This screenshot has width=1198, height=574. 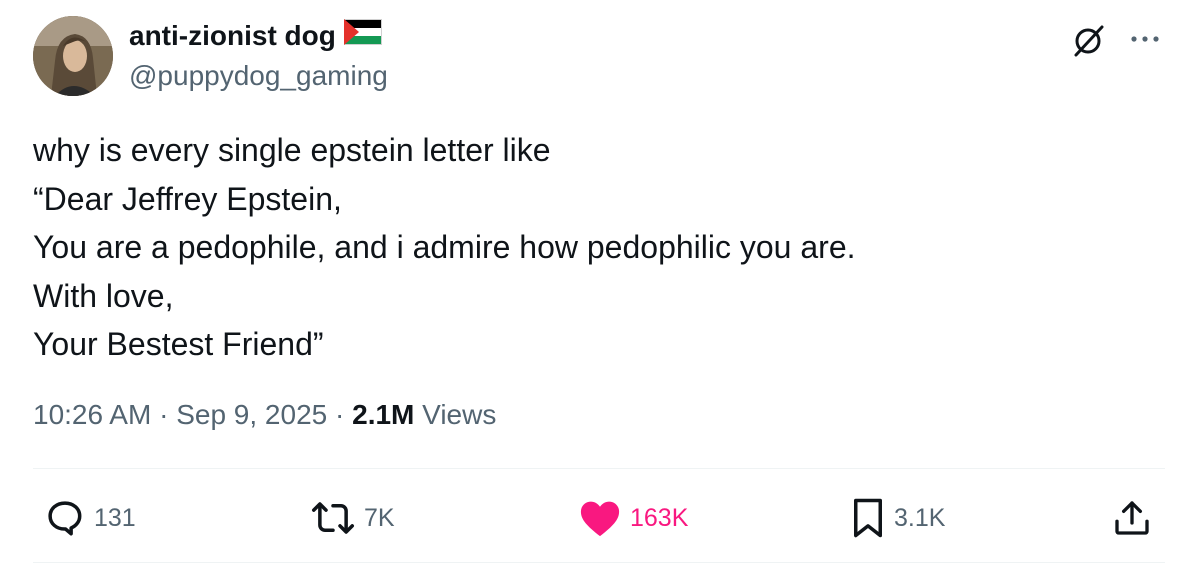 I want to click on reply-count: 131, so click(x=115, y=517).